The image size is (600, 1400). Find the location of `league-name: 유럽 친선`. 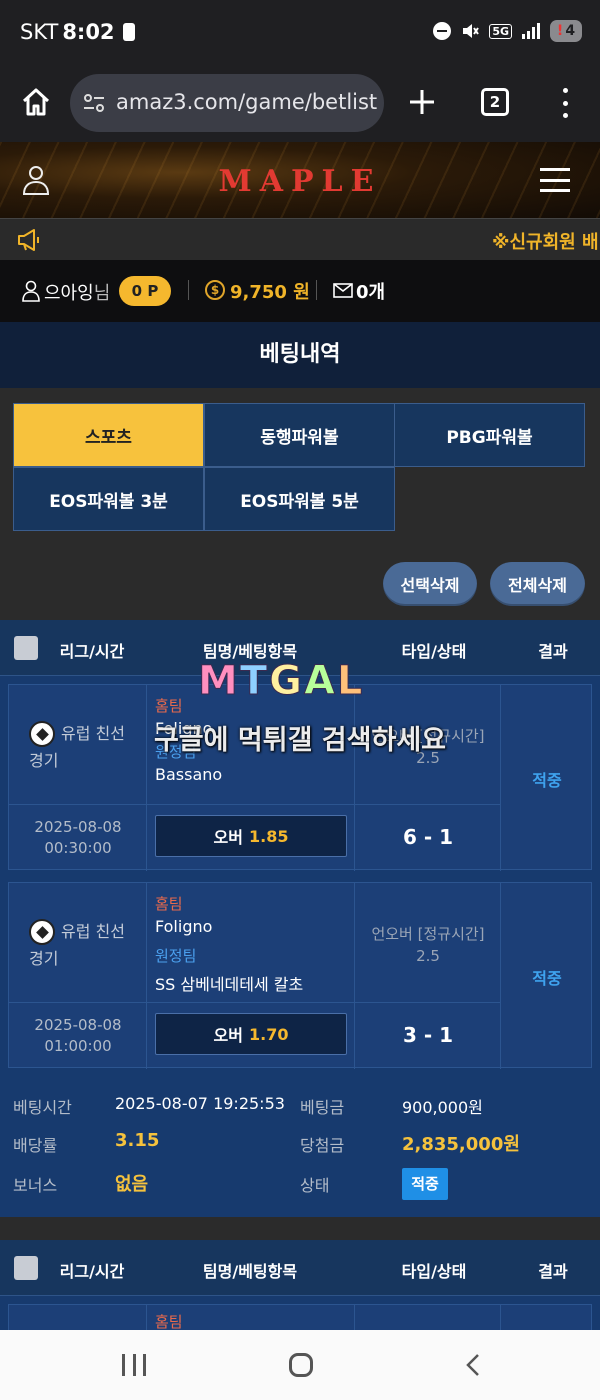

league-name: 유럽 친선 is located at coordinates (93, 931).